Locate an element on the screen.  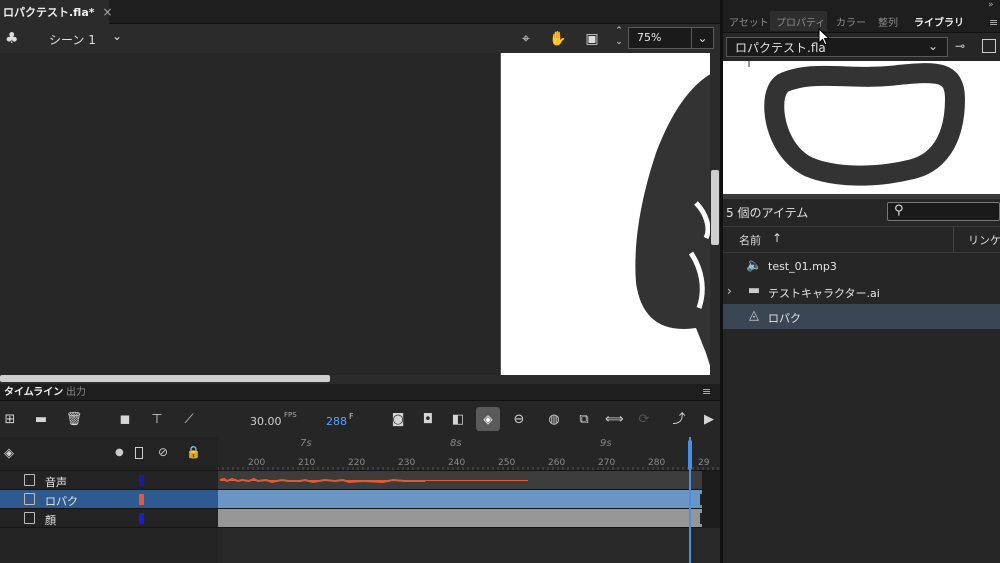
insert-blank-keyframe-icon: ◘ is located at coordinates (428, 420).